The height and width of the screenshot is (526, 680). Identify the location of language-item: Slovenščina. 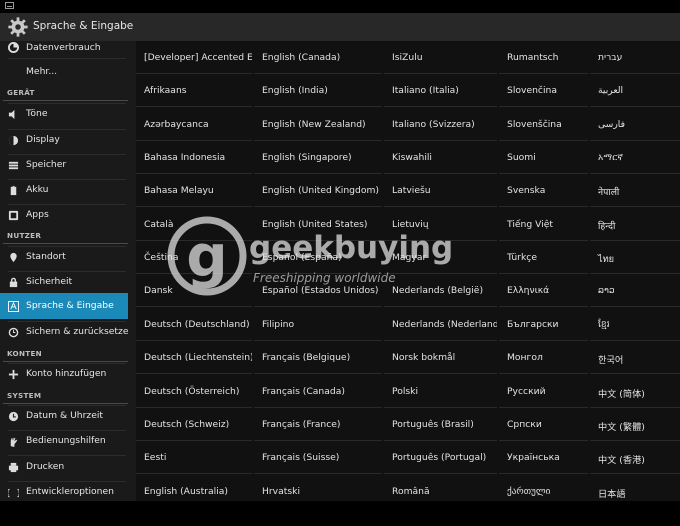
(543, 124).